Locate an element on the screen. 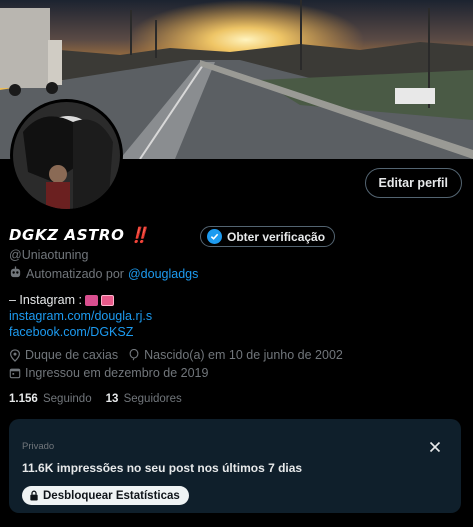  birthday: Nascido(a) em 10 de junho de 2002 is located at coordinates (235, 355).